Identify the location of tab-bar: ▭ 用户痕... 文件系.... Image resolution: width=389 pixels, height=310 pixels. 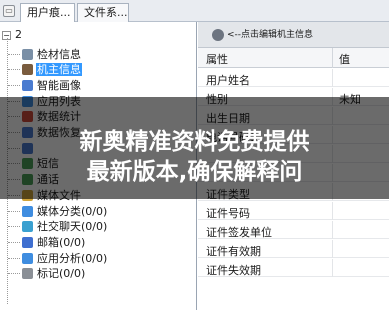
(194, 11).